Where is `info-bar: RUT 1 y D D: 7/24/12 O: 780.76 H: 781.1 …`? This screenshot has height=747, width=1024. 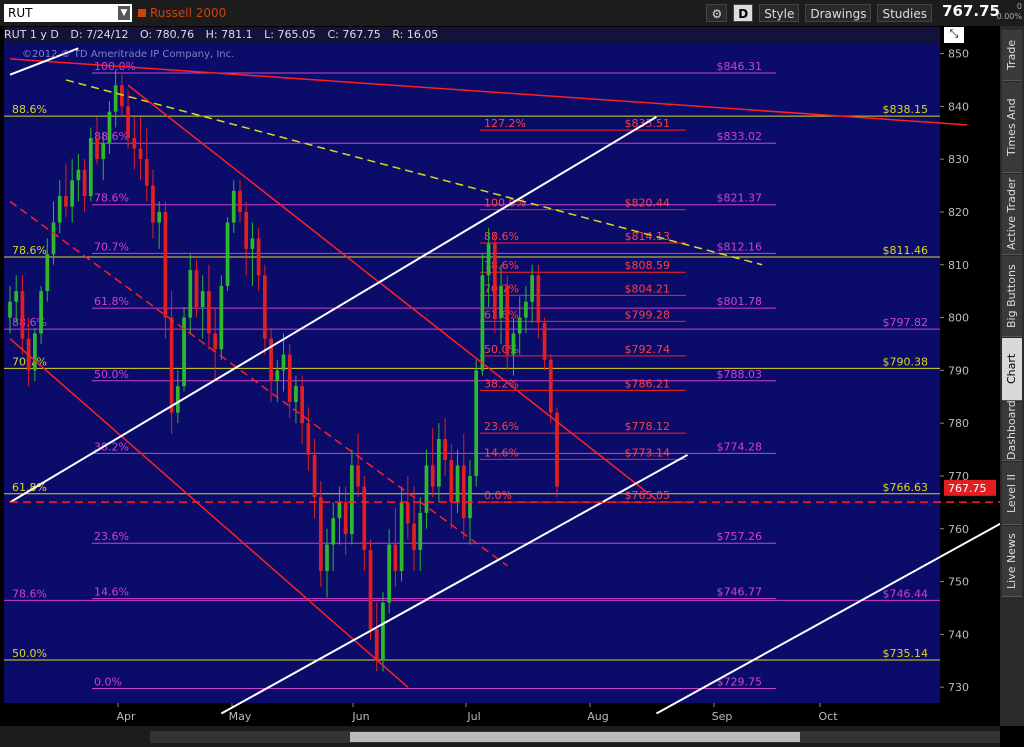
info-bar: RUT 1 y D D: 7/24/12 O: 780.76 H: 781.1 … is located at coordinates (472, 35).